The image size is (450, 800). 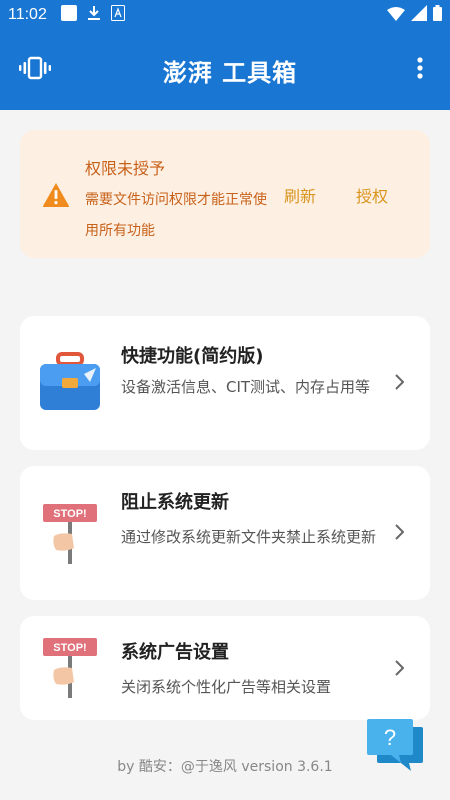 I want to click on status-time: 11:02, so click(x=27, y=14).